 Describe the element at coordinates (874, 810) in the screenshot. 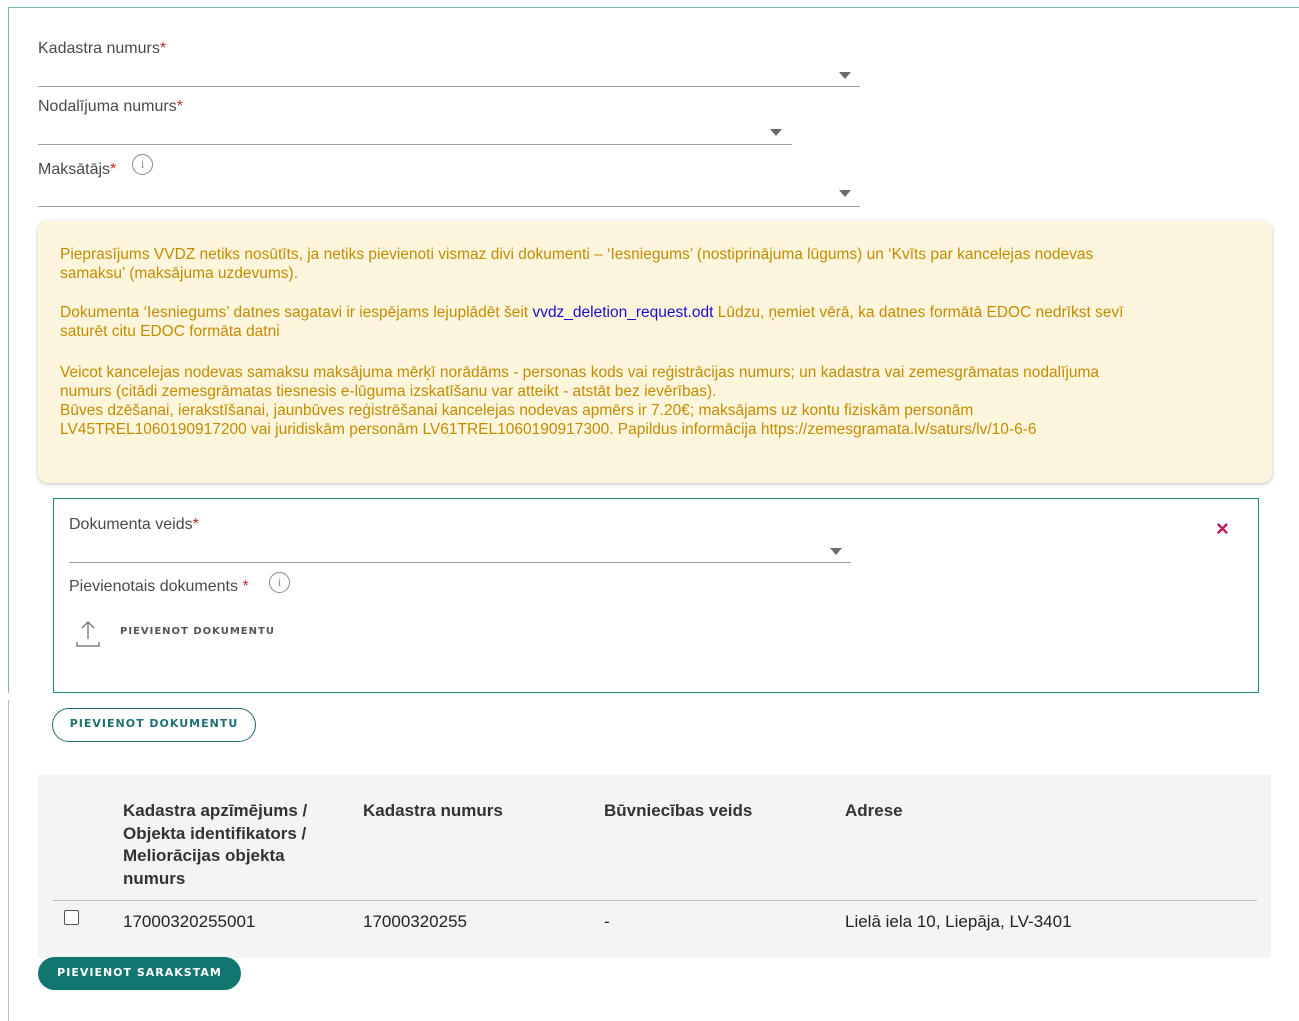

I see `column-header-address: Adrese` at that location.